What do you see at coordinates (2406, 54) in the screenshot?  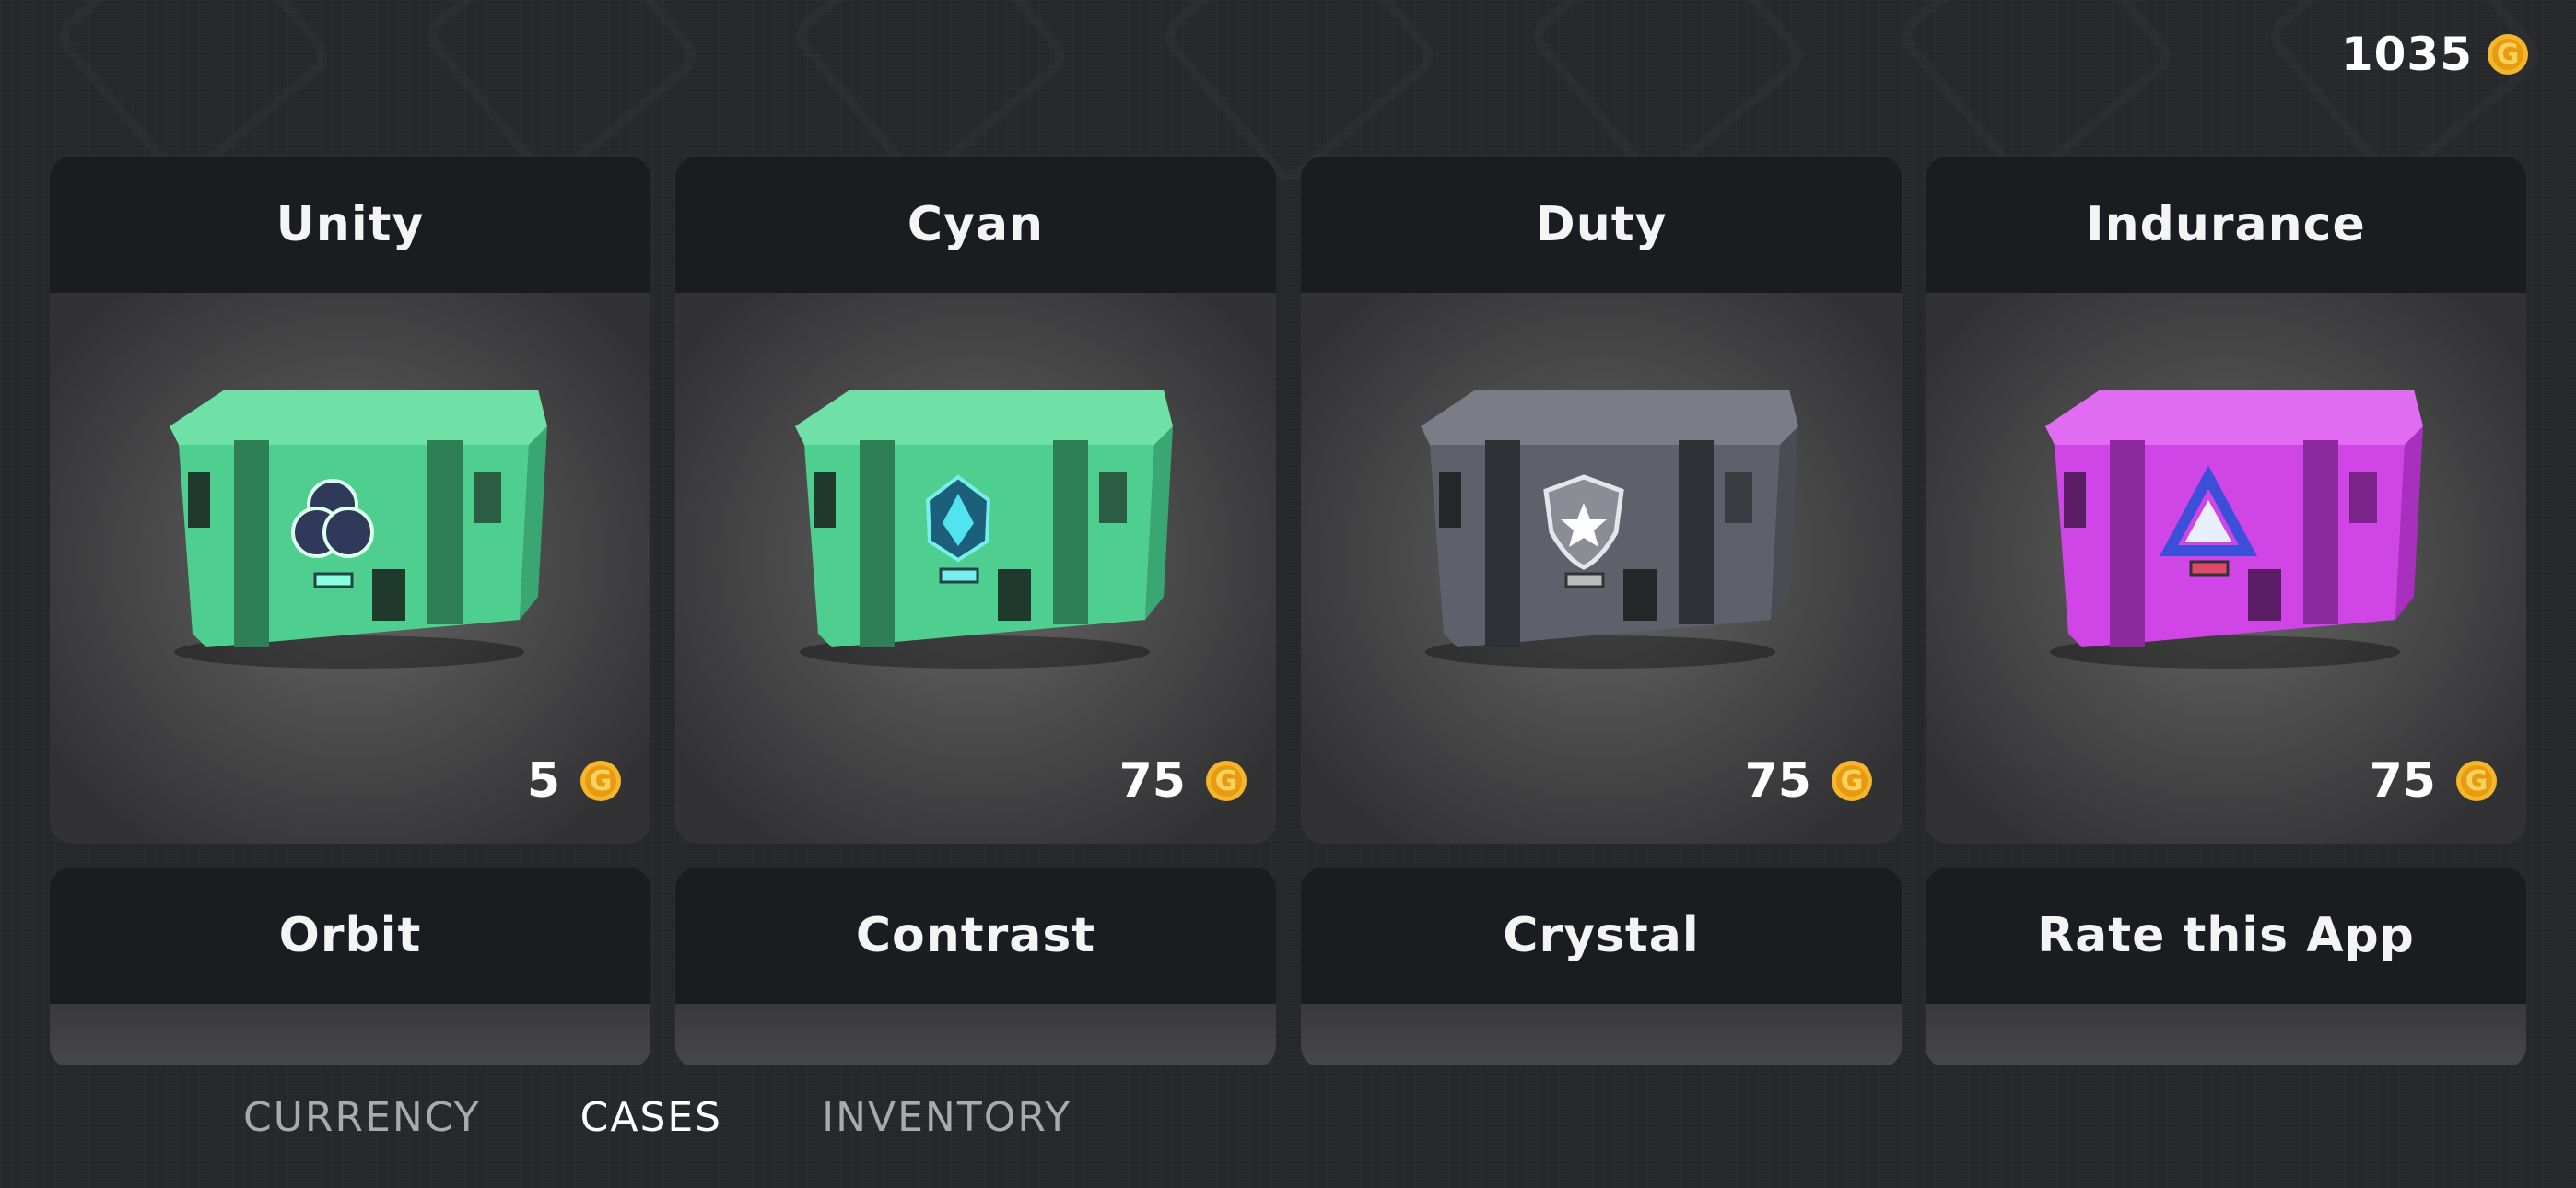 I see `coin-balance-amount: 1035` at bounding box center [2406, 54].